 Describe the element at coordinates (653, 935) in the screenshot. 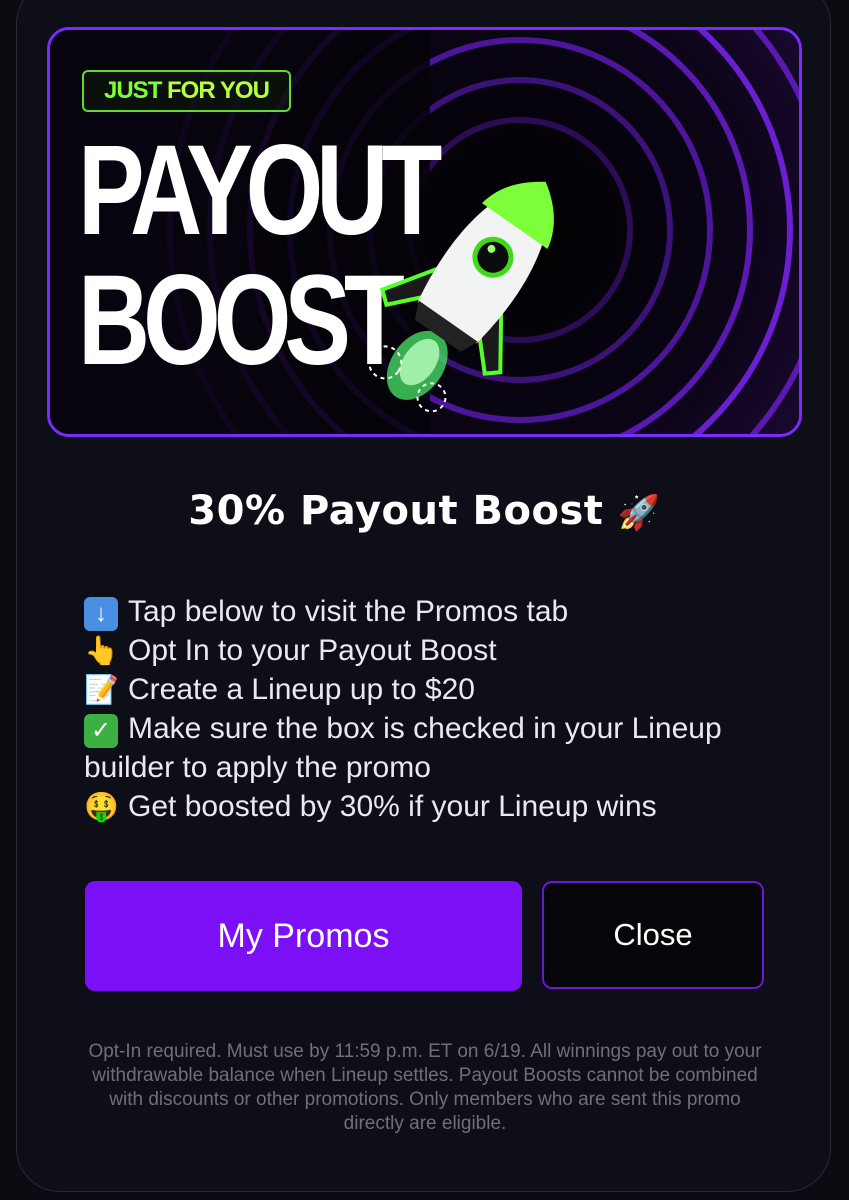

I see `close-button: Close` at that location.